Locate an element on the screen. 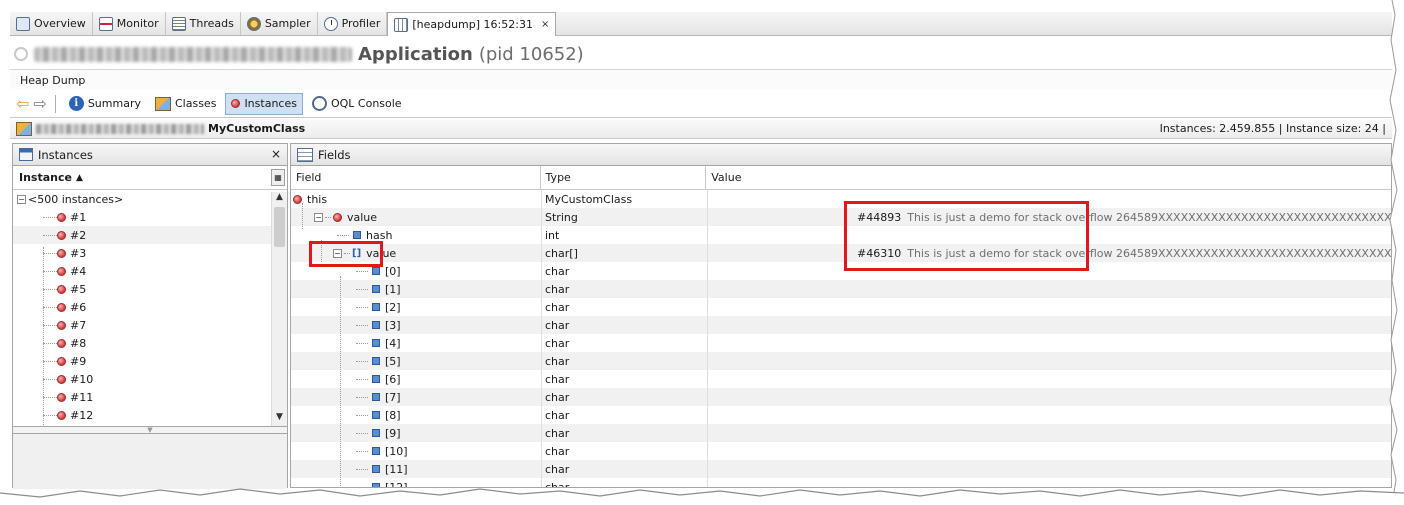 This screenshot has height=505, width=1404. scroll-down-icon: ▼ is located at coordinates (279, 419).